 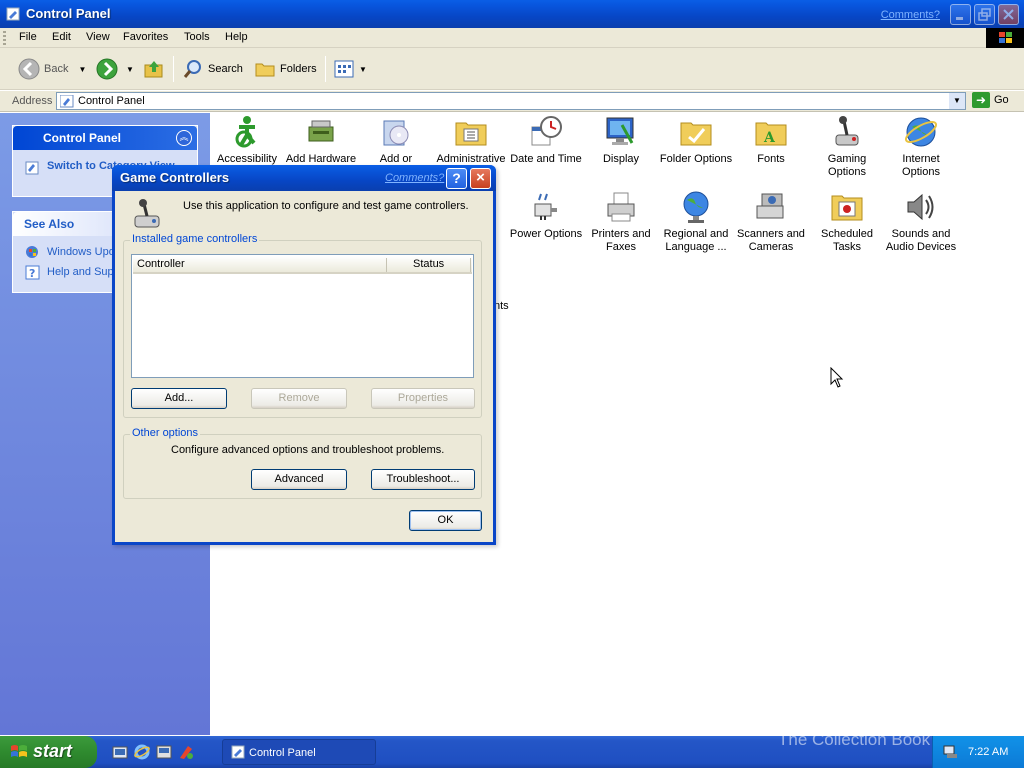 I want to click on start-label: start, so click(x=53, y=751).